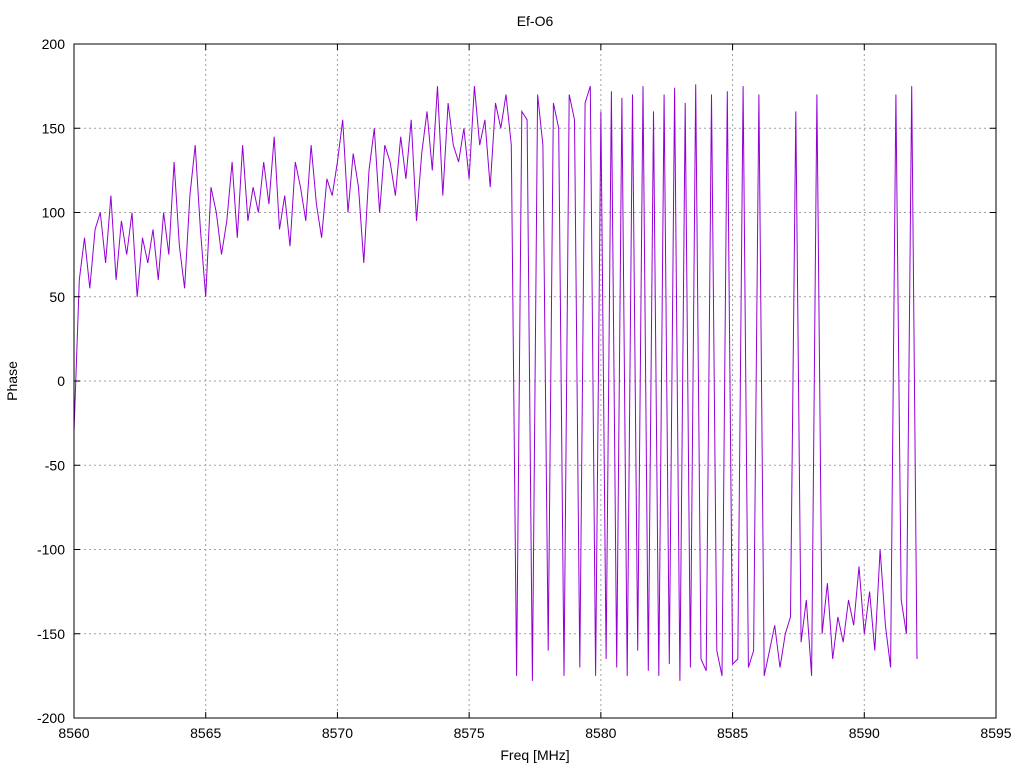 The image size is (1024, 773). I want to click on y-tick-label: -150, so click(51, 634).